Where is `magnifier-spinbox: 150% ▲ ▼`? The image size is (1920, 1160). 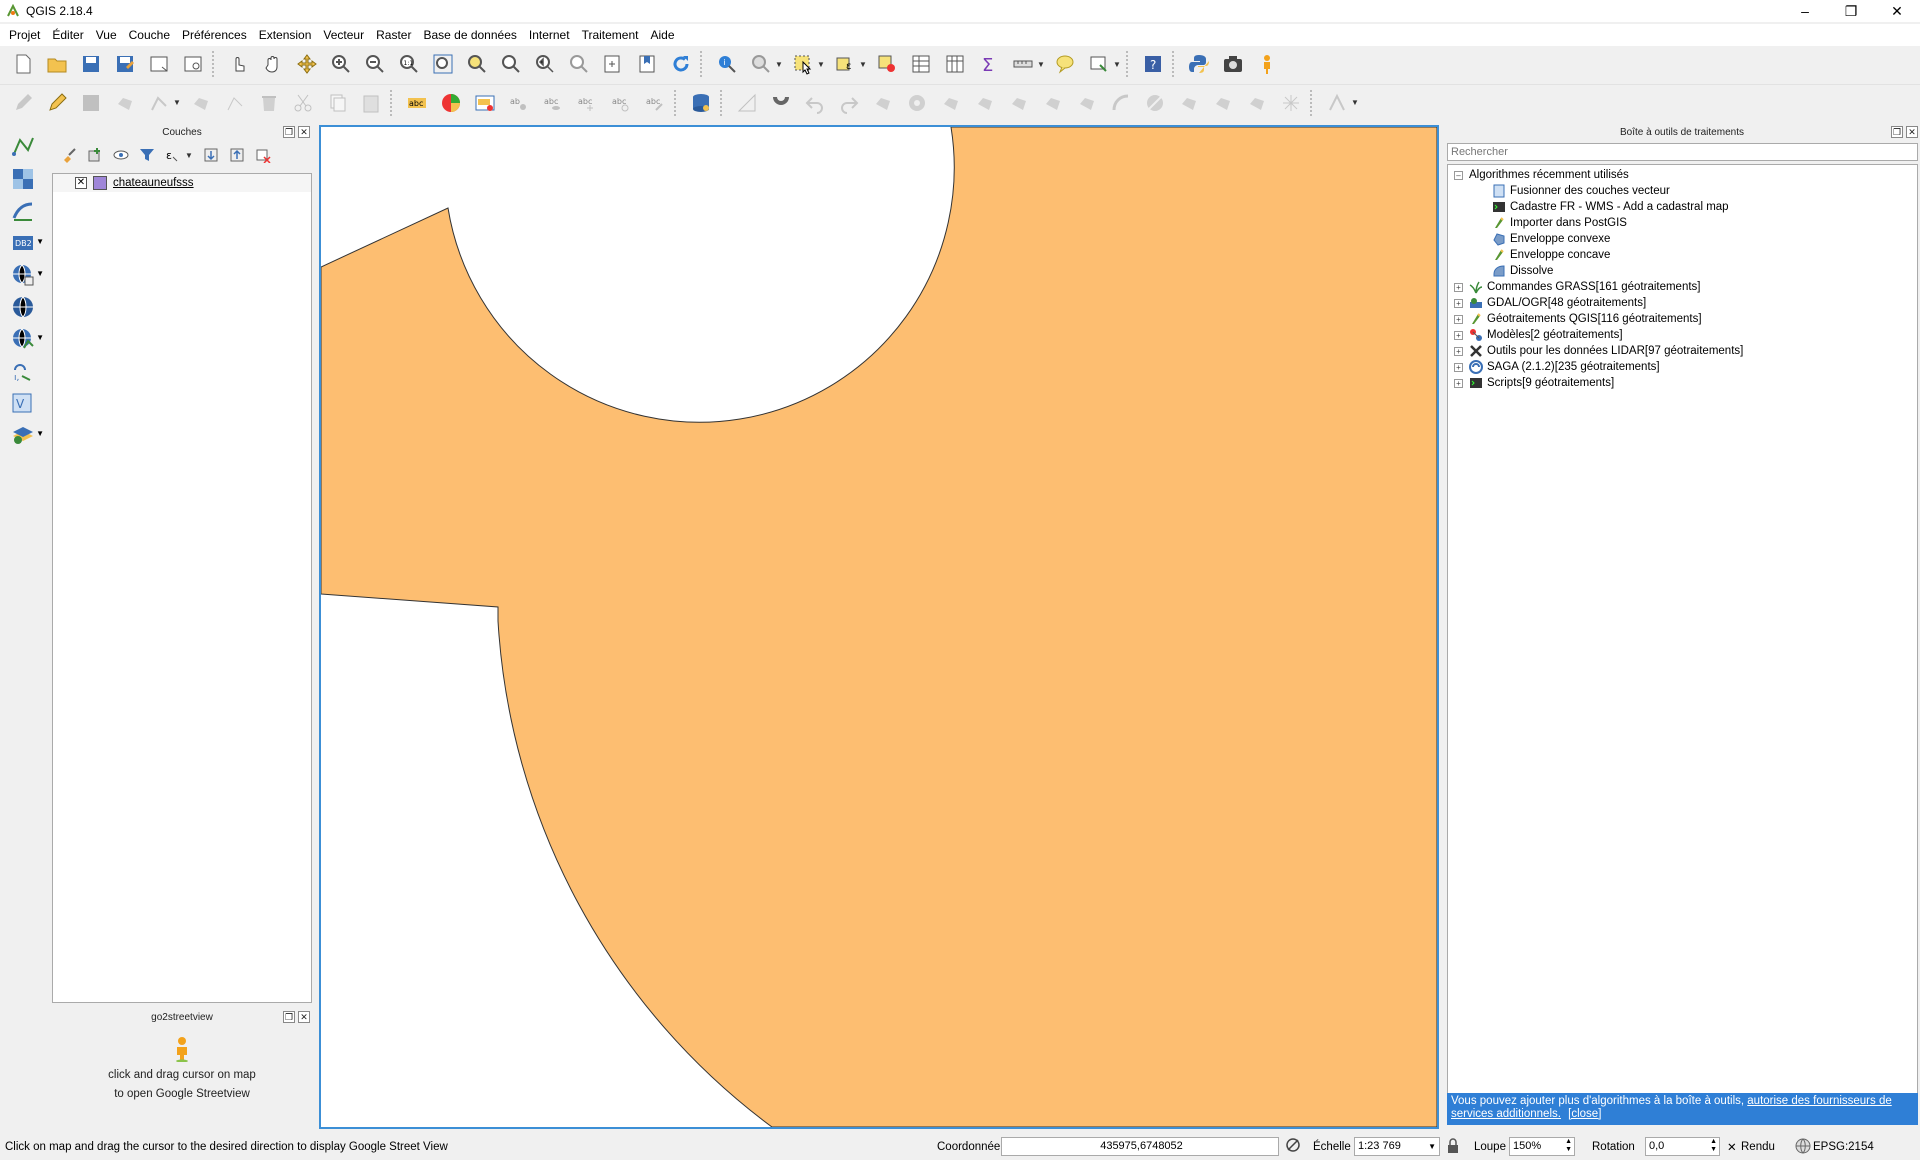
magnifier-spinbox: 150% ▲ ▼ is located at coordinates (1542, 1146).